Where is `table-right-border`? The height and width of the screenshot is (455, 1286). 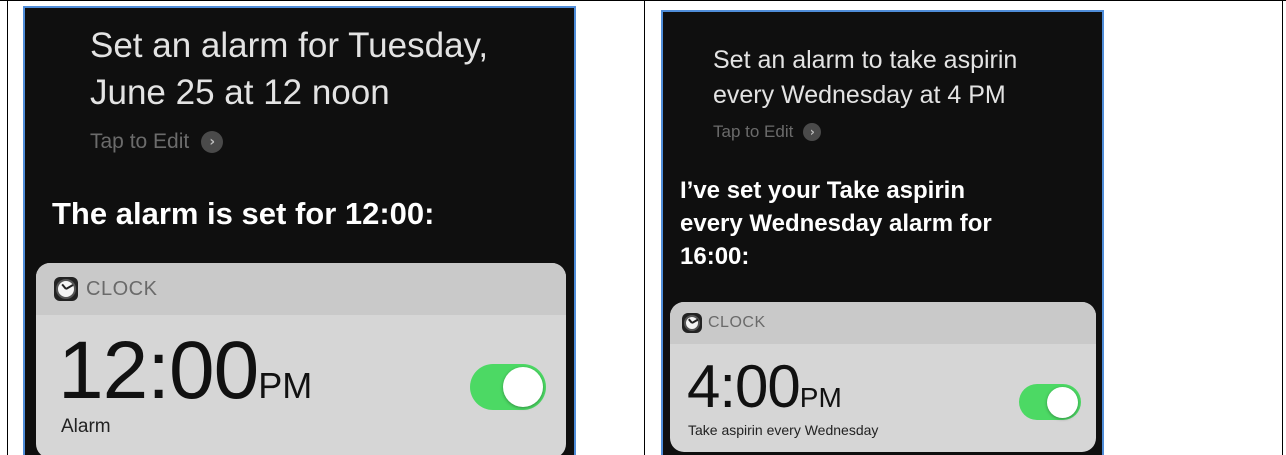 table-right-border is located at coordinates (1282, 227).